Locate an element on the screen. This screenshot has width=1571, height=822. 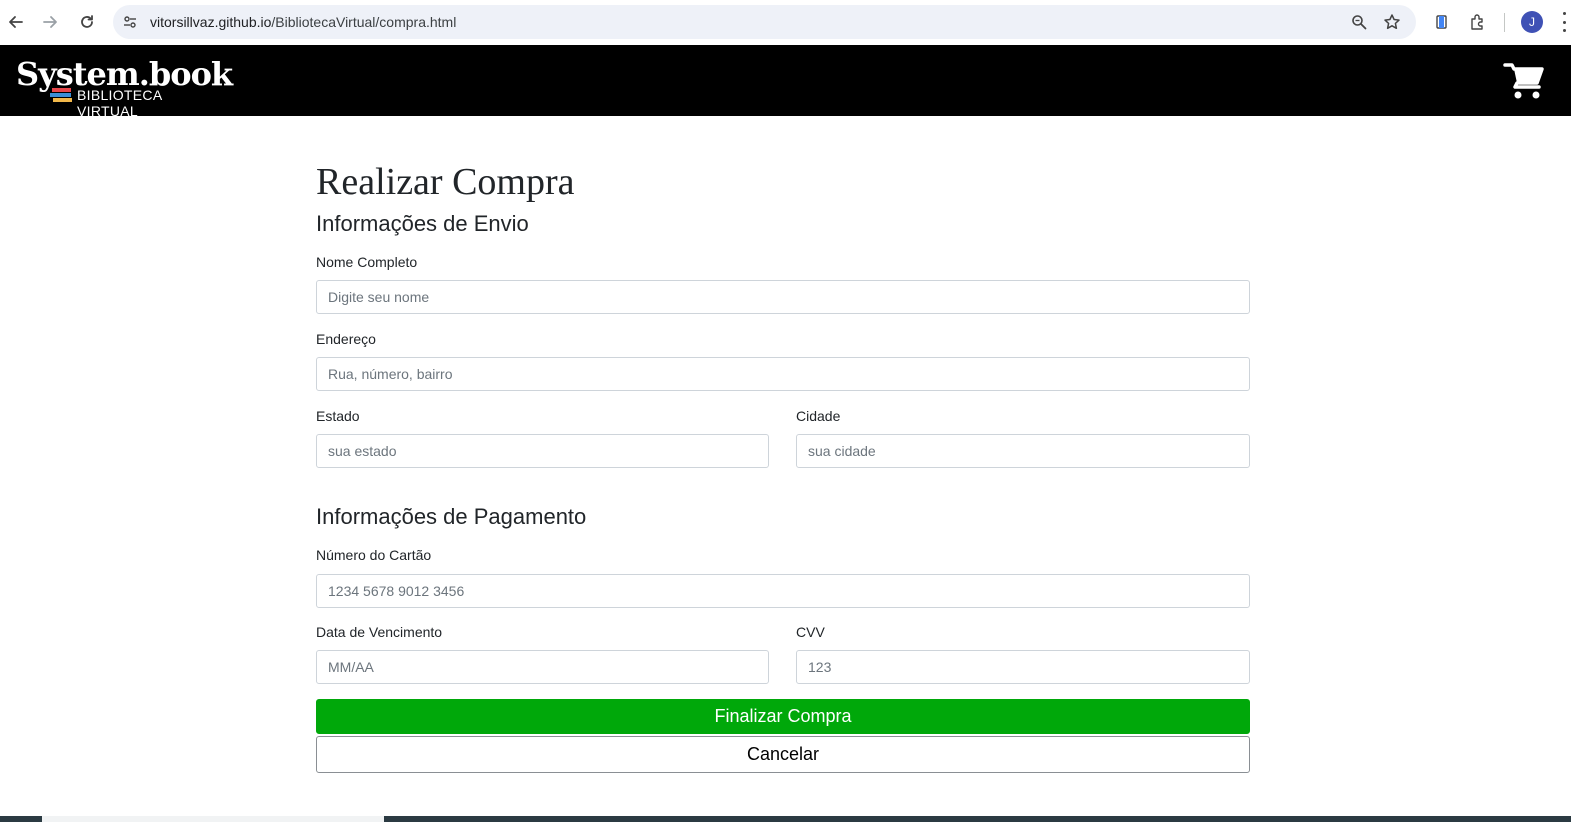
bookmark-star-icon is located at coordinates (1392, 22).